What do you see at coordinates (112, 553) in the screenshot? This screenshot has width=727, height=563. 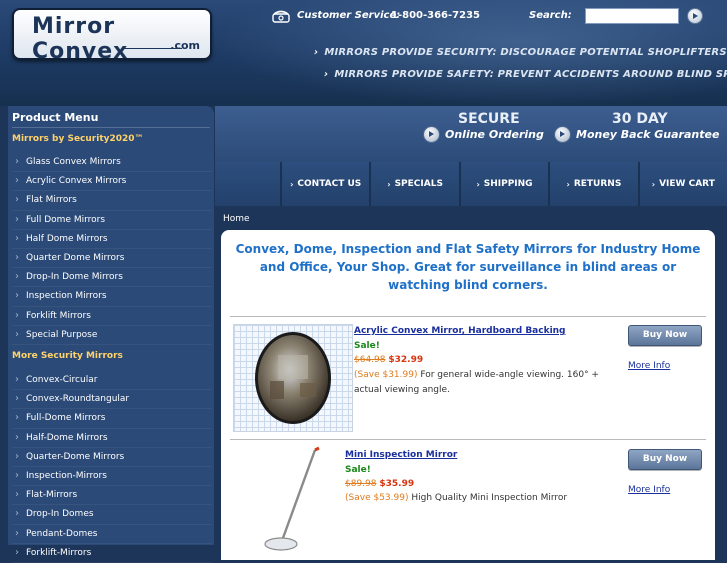 I see `sidebar-item-forklift-mirrors: Forklift-Mirrors` at bounding box center [112, 553].